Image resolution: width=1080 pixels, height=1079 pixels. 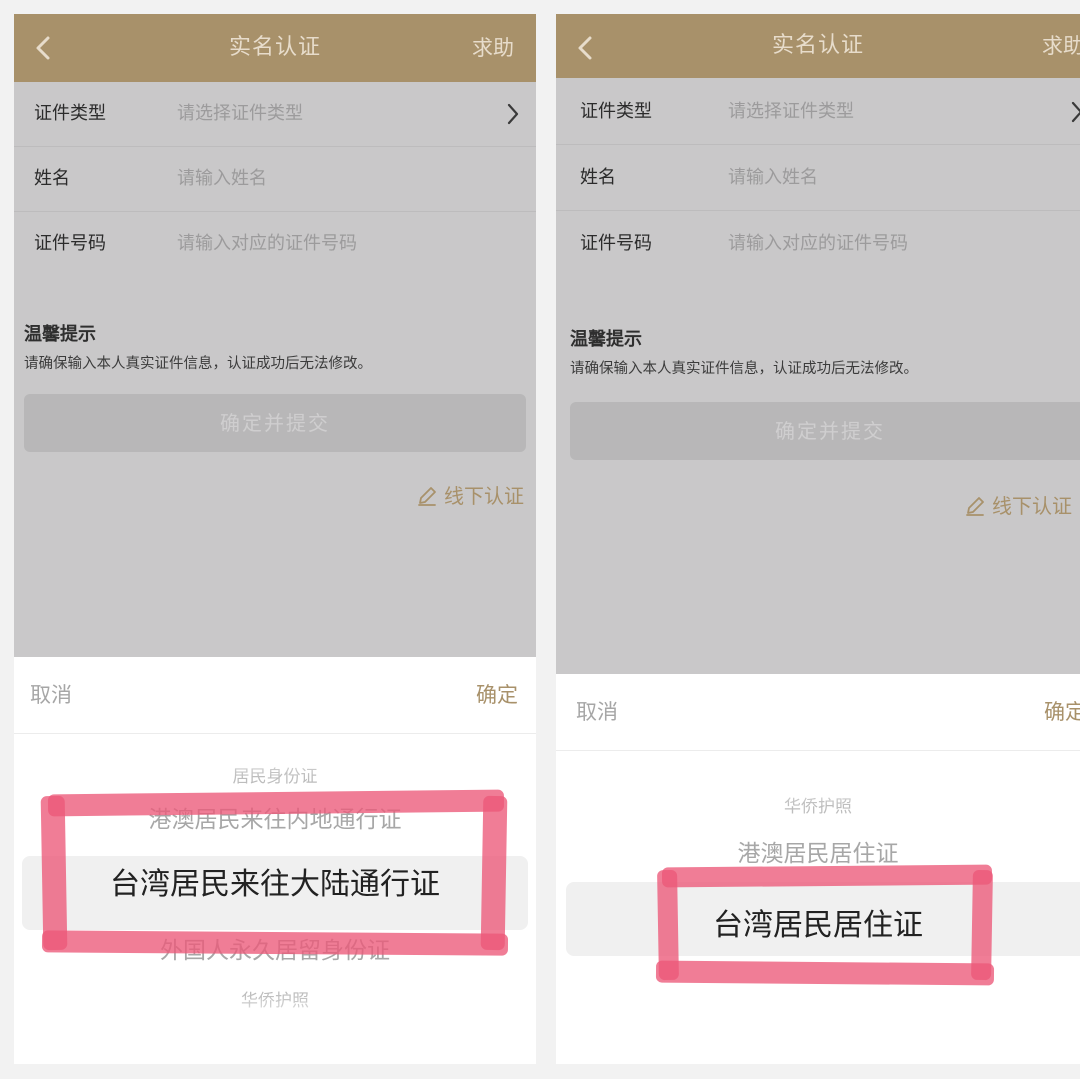 I want to click on picker-option: 港澳居民来往内地通行证, so click(x=275, y=817).